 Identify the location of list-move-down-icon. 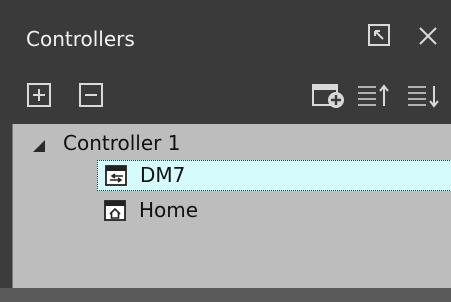
(428, 96).